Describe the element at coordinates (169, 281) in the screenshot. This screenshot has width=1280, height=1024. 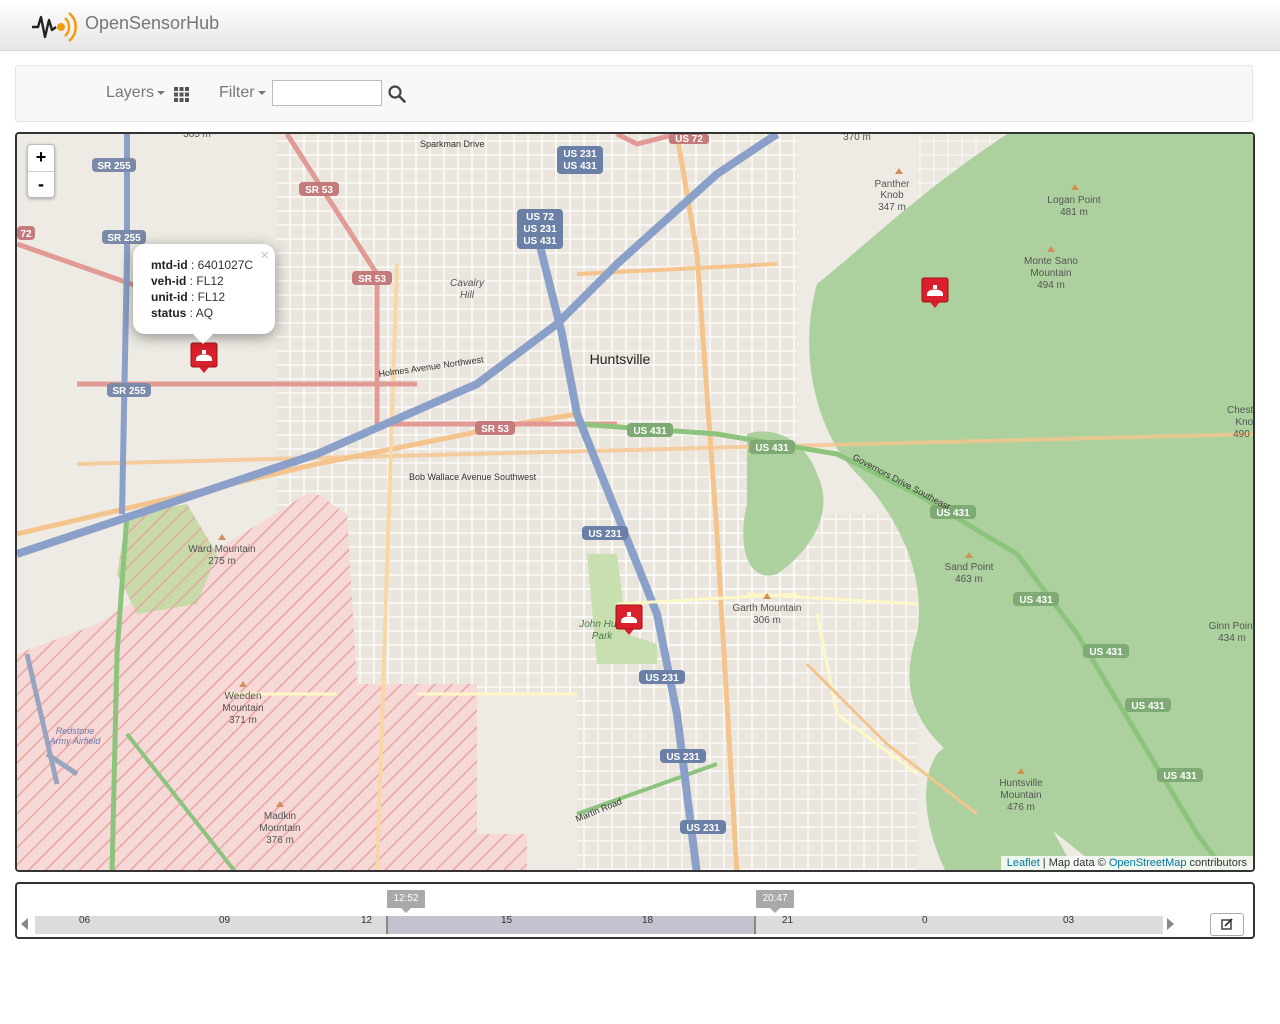
I see `popup-key: veh-id` at that location.